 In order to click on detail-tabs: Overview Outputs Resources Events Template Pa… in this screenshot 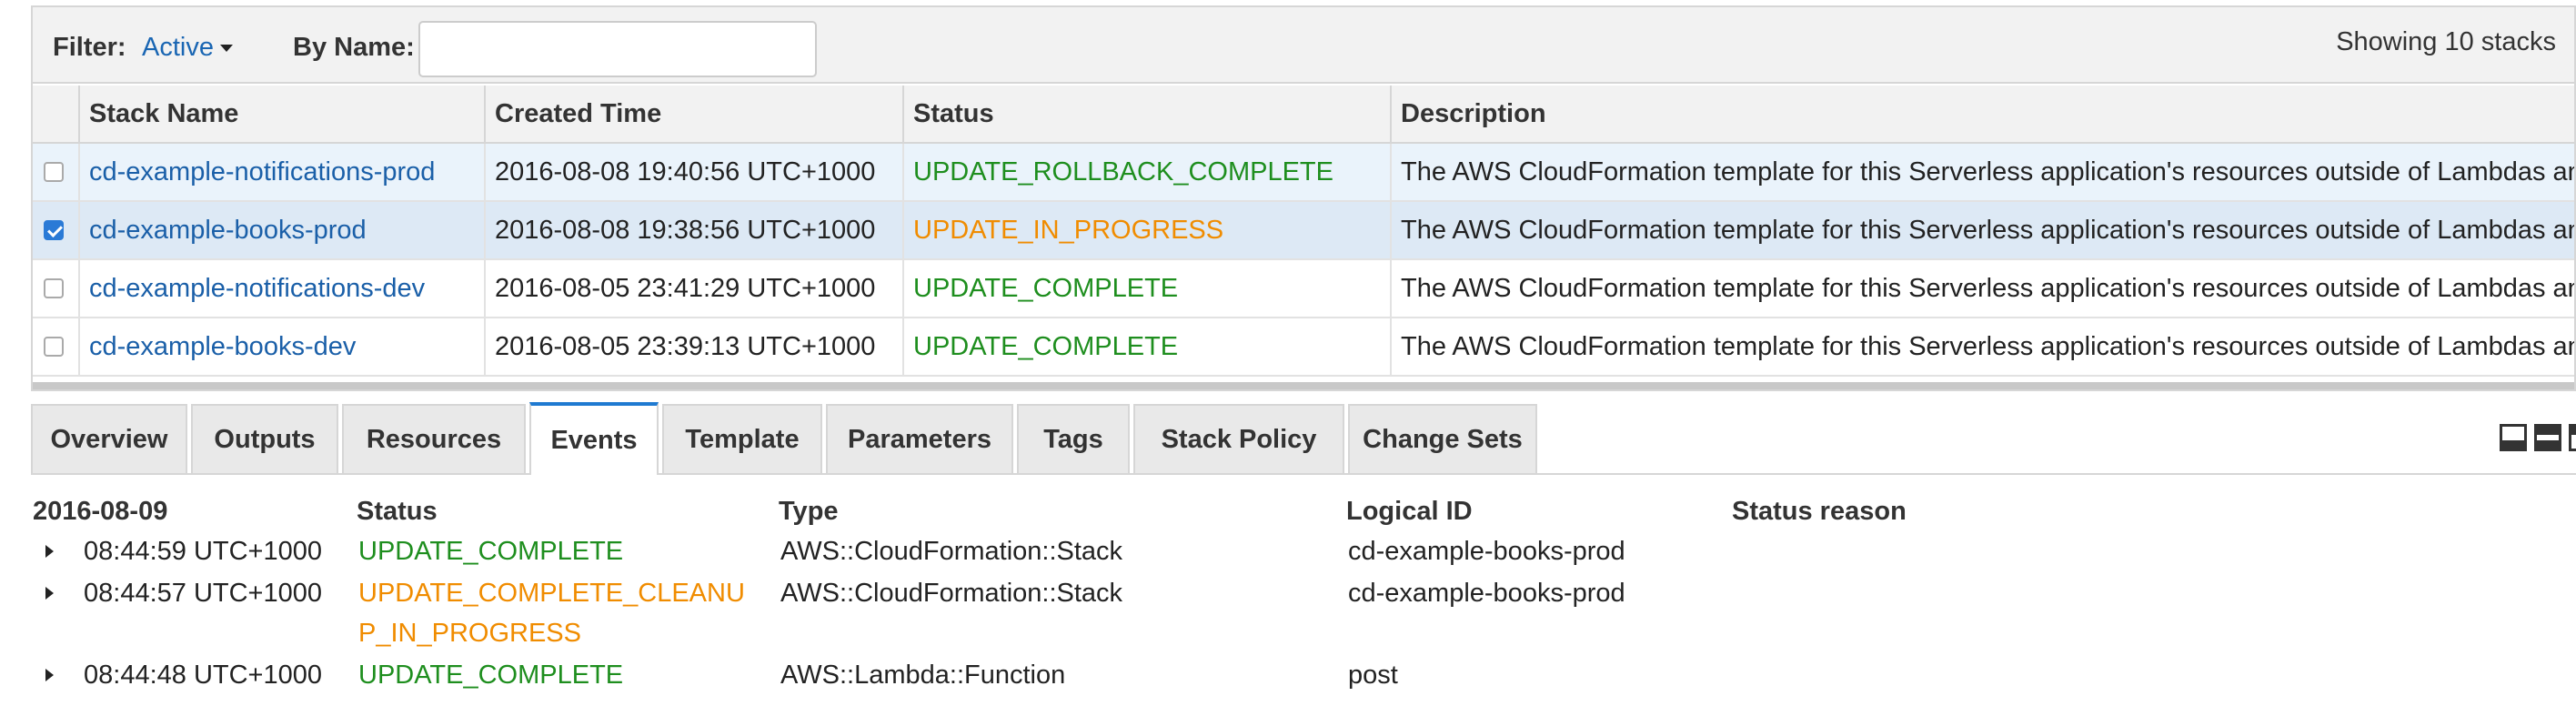, I will do `click(1303, 439)`.